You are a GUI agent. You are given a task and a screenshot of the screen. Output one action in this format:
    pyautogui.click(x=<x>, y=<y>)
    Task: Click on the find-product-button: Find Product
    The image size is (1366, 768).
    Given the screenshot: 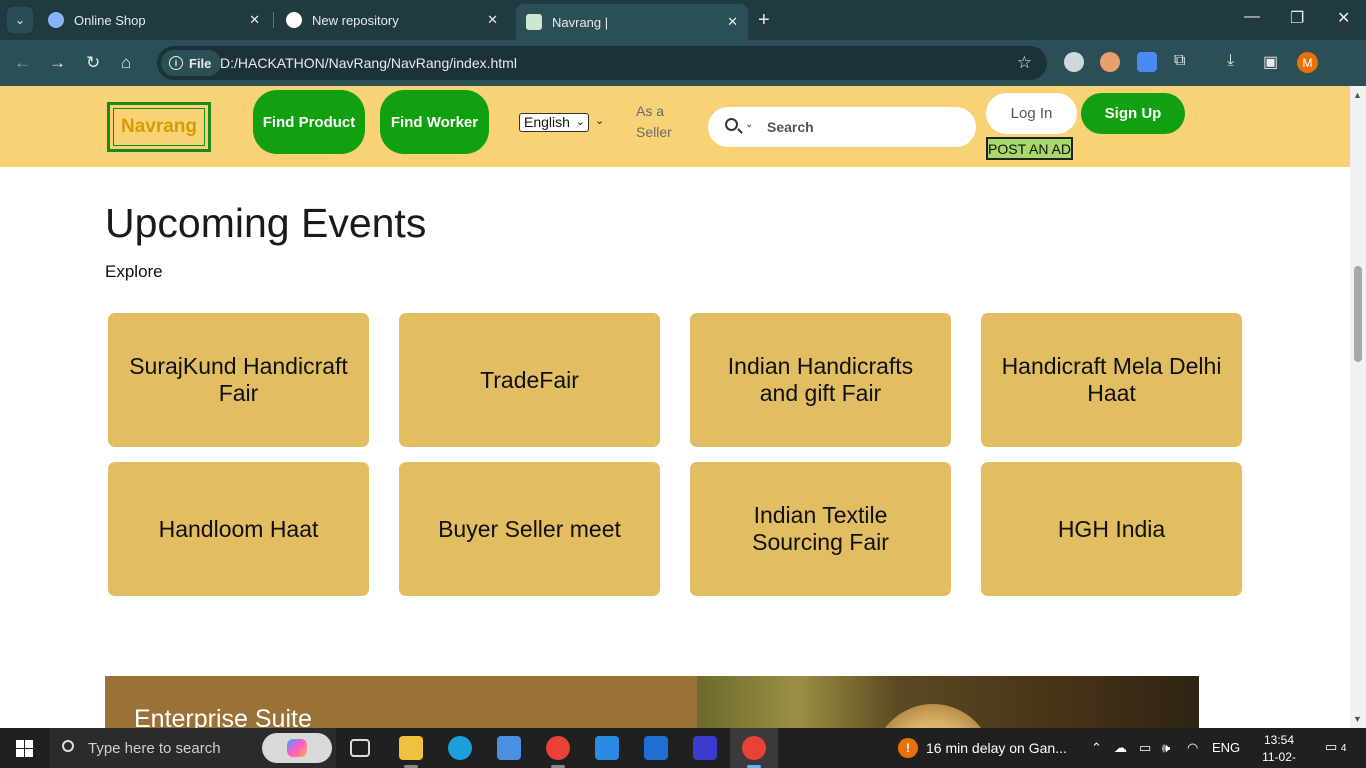 What is the action you would take?
    pyautogui.click(x=309, y=122)
    